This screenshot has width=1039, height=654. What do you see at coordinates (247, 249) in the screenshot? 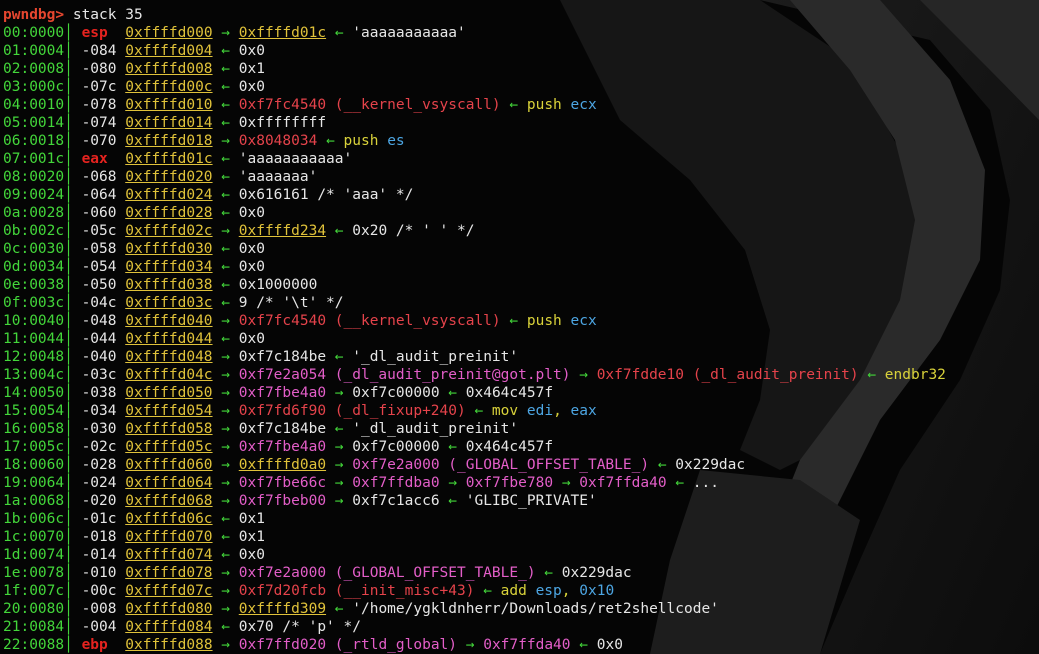
I see `value-text: 0x0` at bounding box center [247, 249].